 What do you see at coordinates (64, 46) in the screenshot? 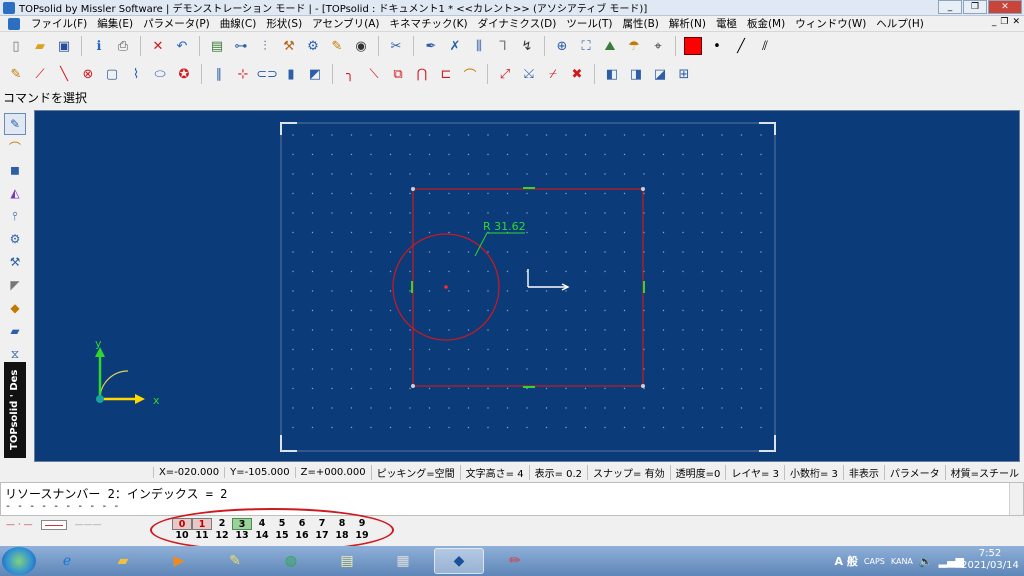
I see `save-icon: ▣` at bounding box center [64, 46].